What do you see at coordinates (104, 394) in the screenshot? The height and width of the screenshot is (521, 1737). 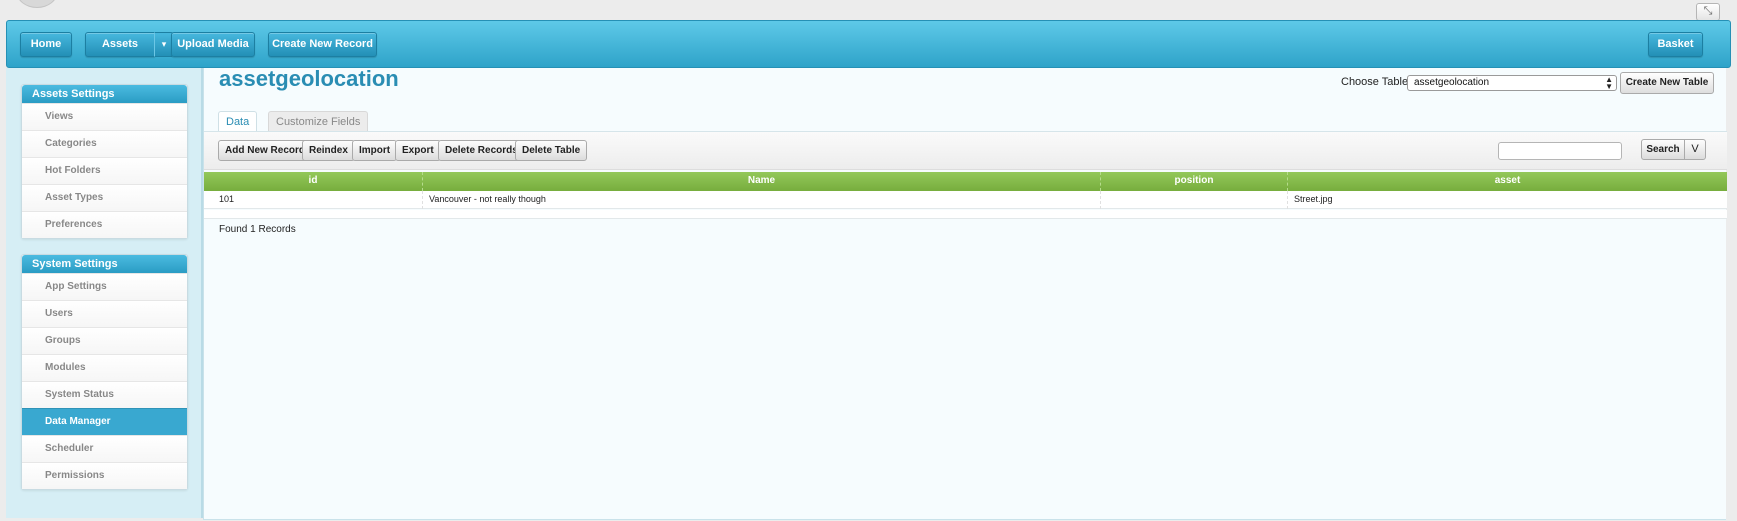 I see `sidebar-item-system-status: System Status` at bounding box center [104, 394].